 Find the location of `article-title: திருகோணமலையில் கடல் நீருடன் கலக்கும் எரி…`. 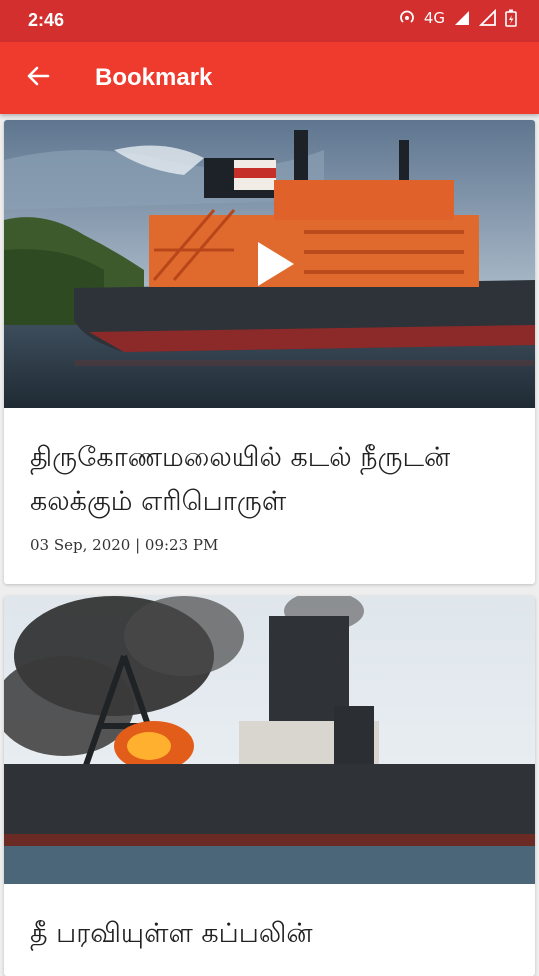

article-title: திருகோணமலையில் கடல் நீருடன் கலக்கும் எரி… is located at coordinates (269, 466).